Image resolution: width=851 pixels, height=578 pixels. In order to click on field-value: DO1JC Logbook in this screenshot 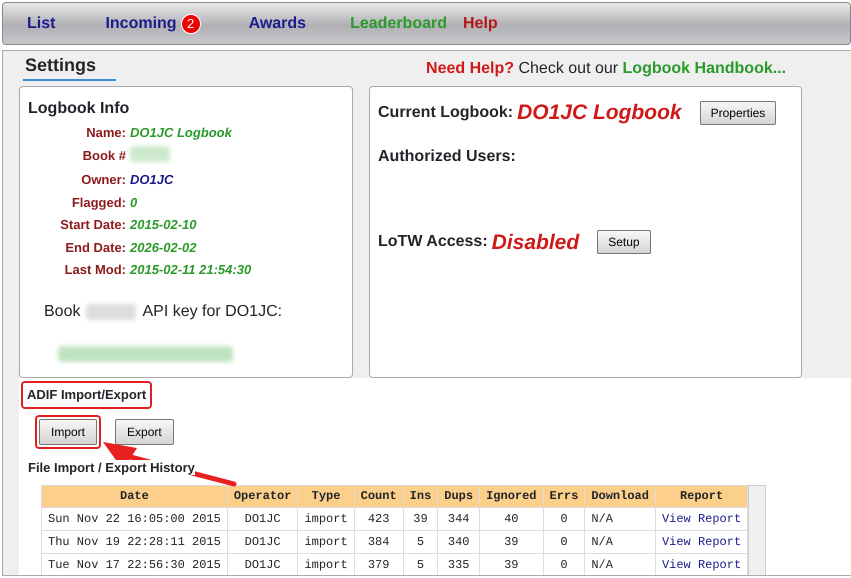, I will do `click(182, 133)`.